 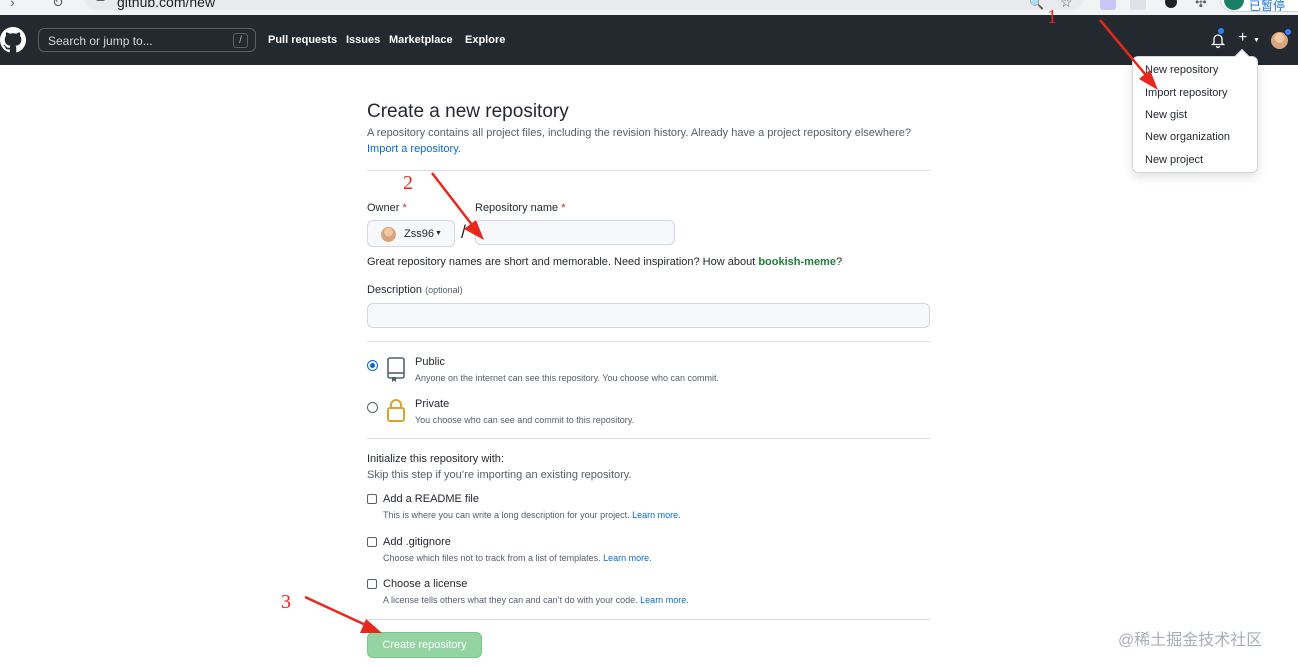 I want to click on add-readme-checkbox, so click(x=372, y=499).